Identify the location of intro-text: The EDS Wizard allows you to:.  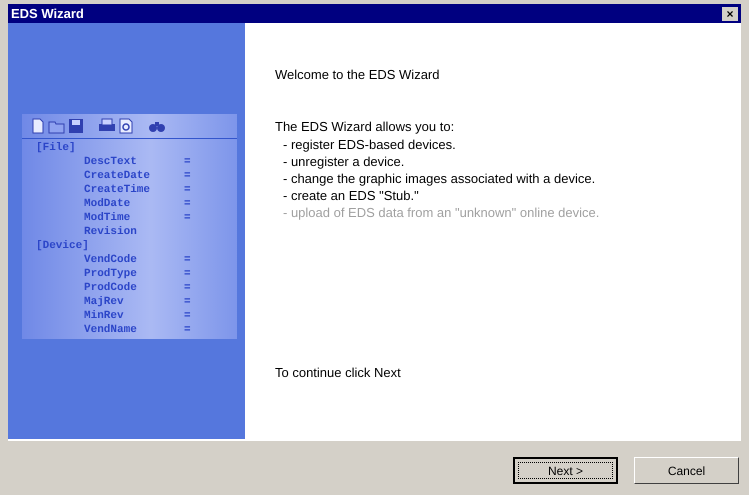
(365, 127).